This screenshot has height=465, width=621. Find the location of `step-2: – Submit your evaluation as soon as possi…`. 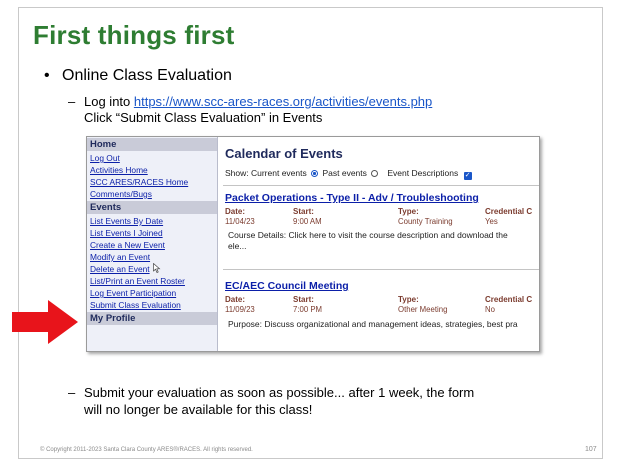

step-2: – Submit your evaluation as soon as possi… is located at coordinates (328, 401).